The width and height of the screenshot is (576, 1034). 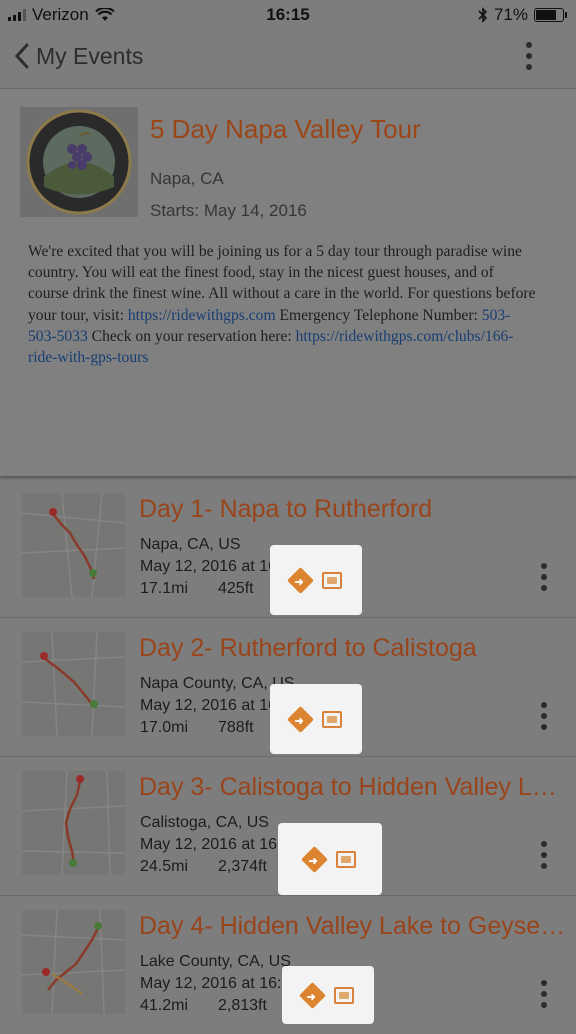 What do you see at coordinates (90, 55) in the screenshot?
I see `back-label: My Events` at bounding box center [90, 55].